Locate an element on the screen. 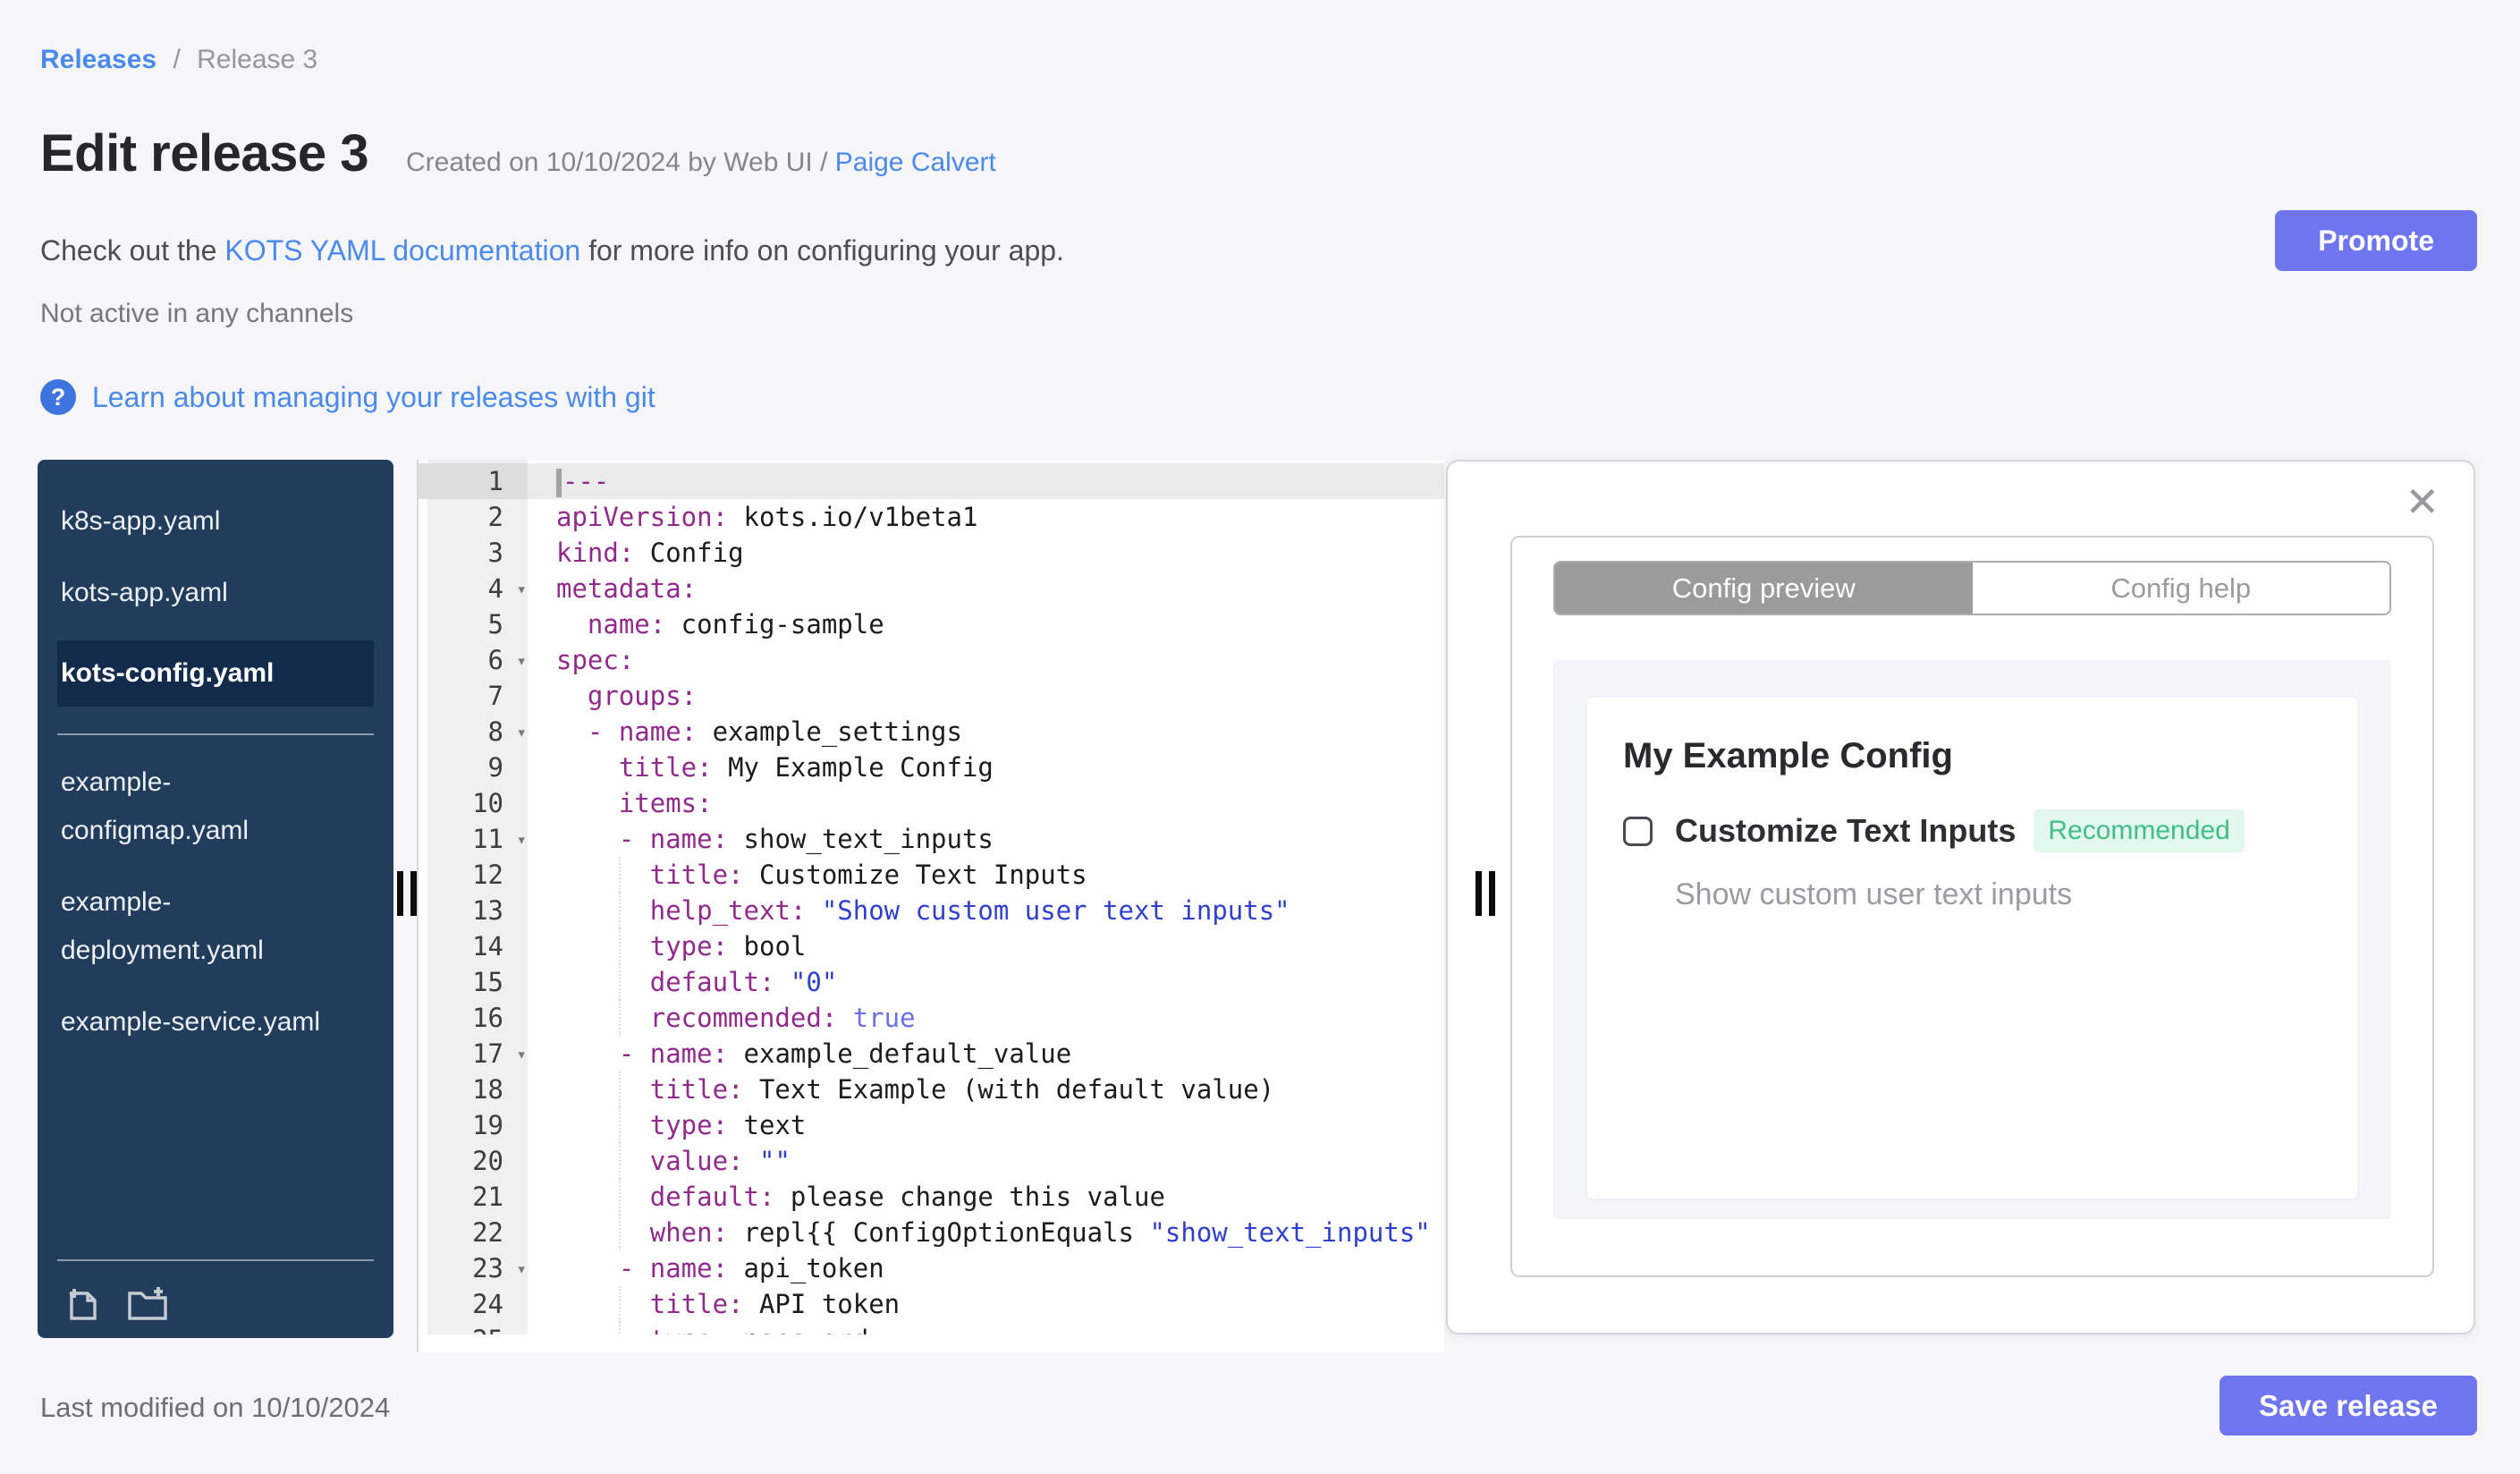 The height and width of the screenshot is (1474, 2520). code-line: kind: Config is located at coordinates (650, 553).